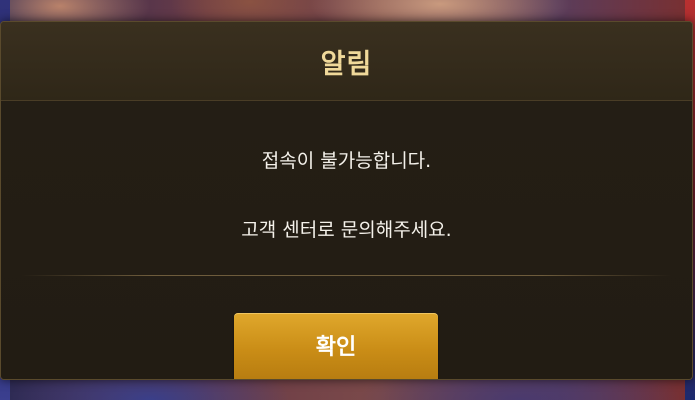 The image size is (695, 400). I want to click on message-line-contact-support: 고객 센터로 문의해주세요., so click(346, 230).